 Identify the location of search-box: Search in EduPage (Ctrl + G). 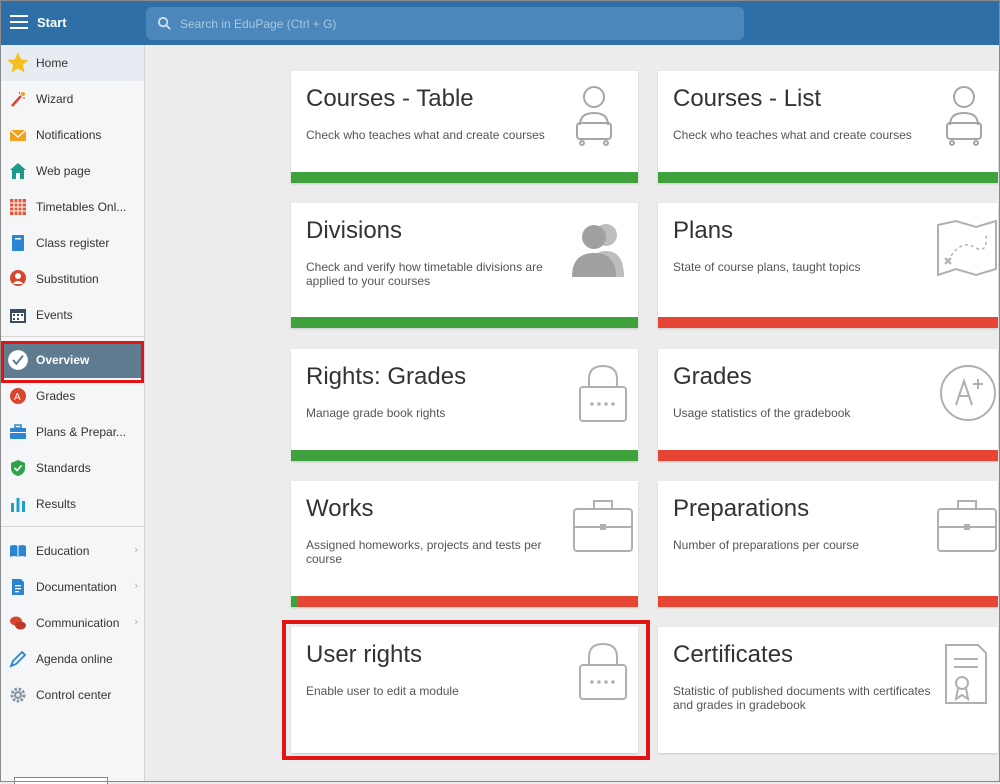
(445, 23).